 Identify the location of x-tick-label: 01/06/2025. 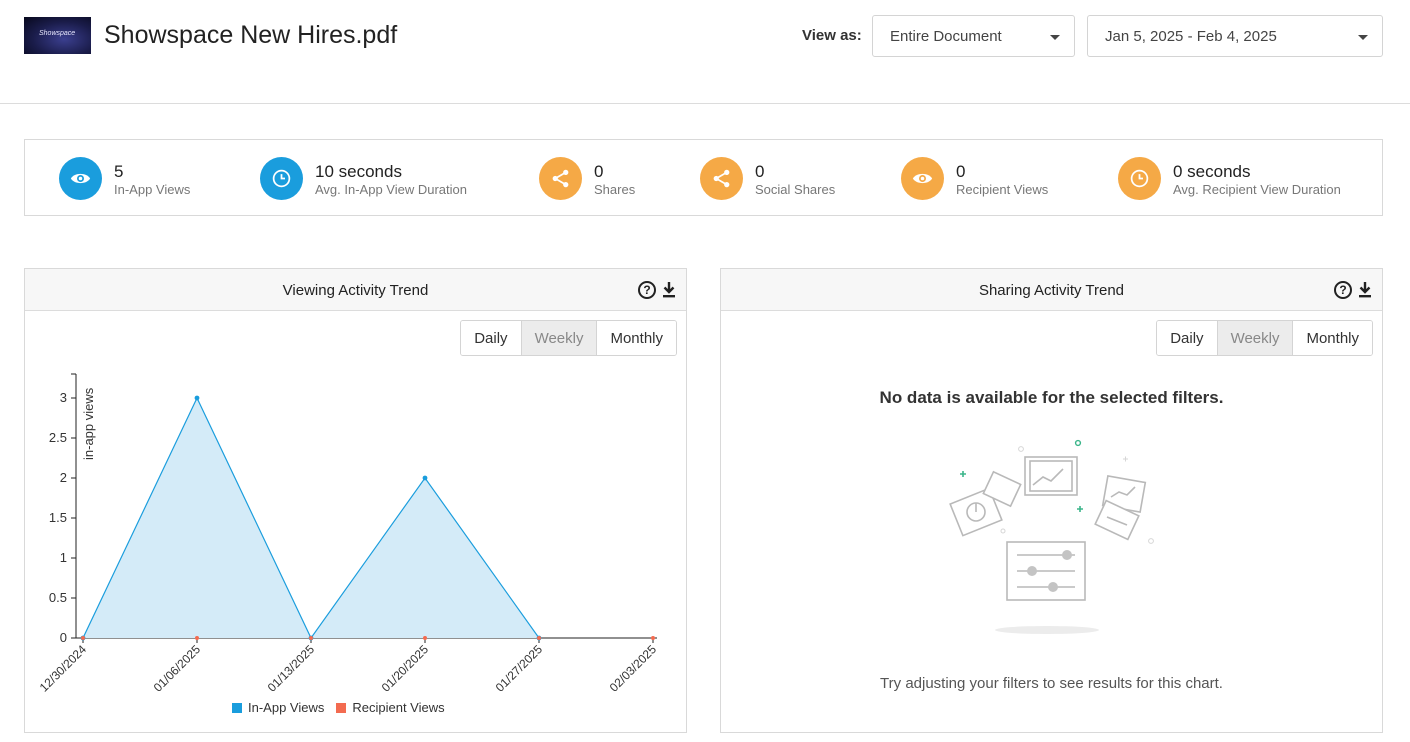
(177, 668).